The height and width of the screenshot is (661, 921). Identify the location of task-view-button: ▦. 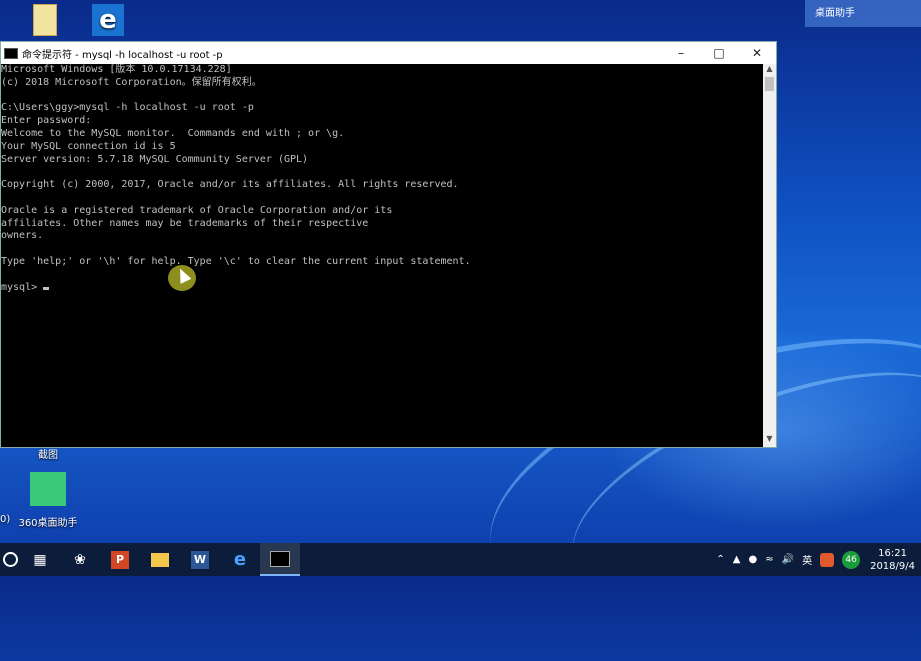
(40, 559).